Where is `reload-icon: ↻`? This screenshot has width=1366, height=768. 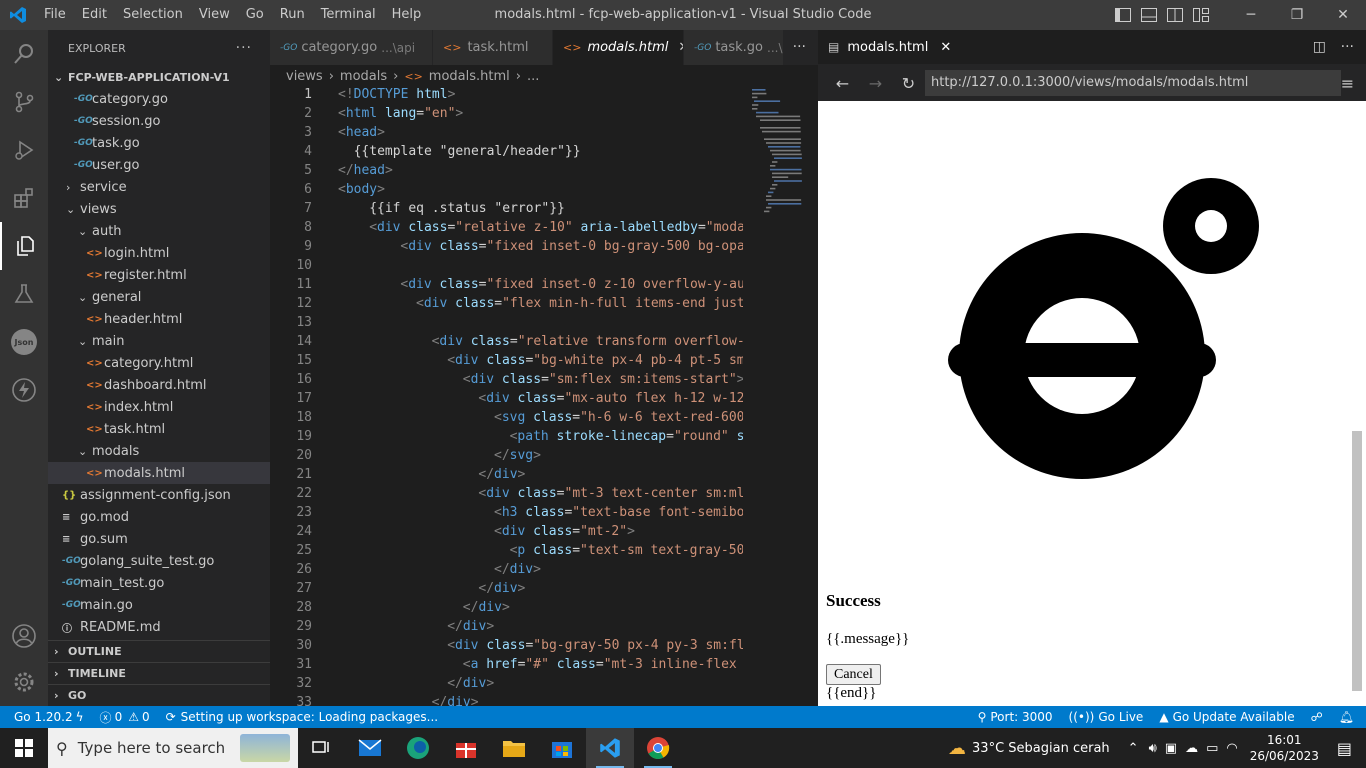
reload-icon: ↻ is located at coordinates (908, 83).